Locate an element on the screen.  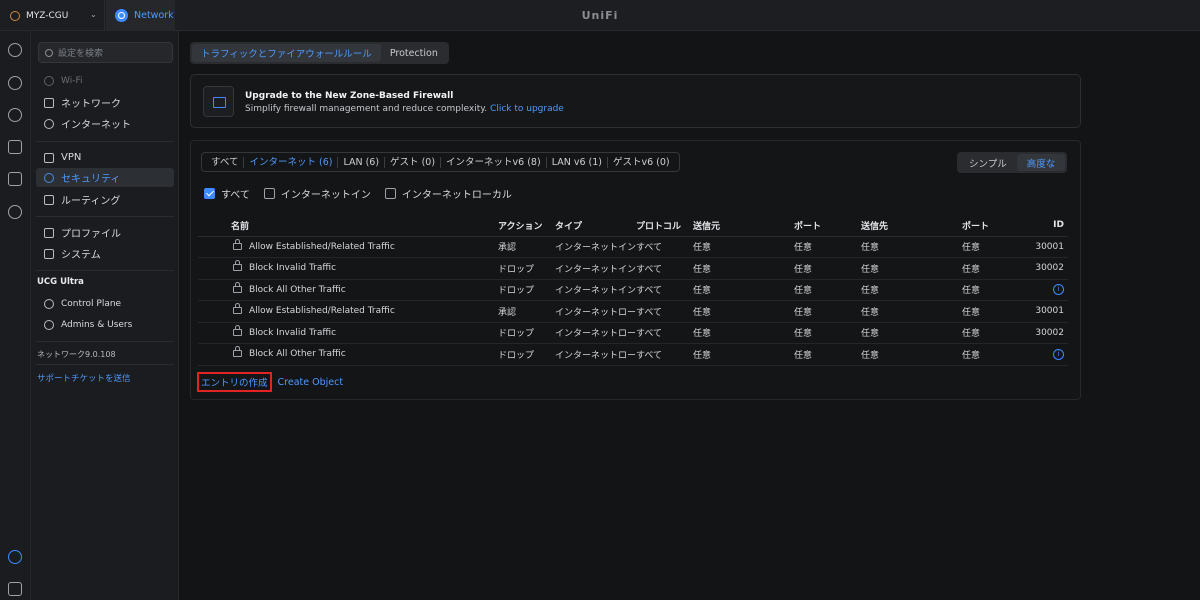
col-header-destination-port: ポート is located at coordinates (992, 226).